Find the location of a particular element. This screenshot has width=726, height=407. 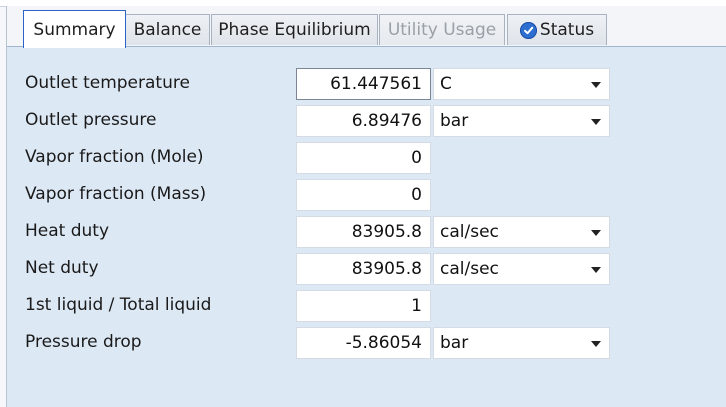

tab-phase-equilibrium-label: Phase Equilibrium is located at coordinates (294, 30).